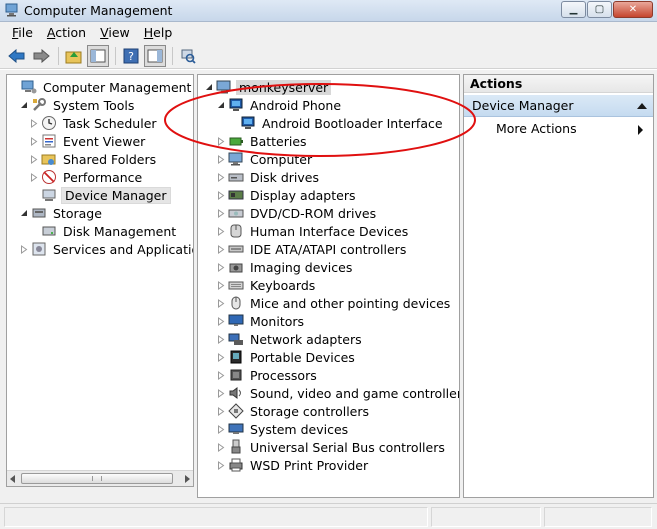 This screenshot has width=657, height=529. Describe the element at coordinates (98, 55) in the screenshot. I see `show-hide-tree-button` at that location.